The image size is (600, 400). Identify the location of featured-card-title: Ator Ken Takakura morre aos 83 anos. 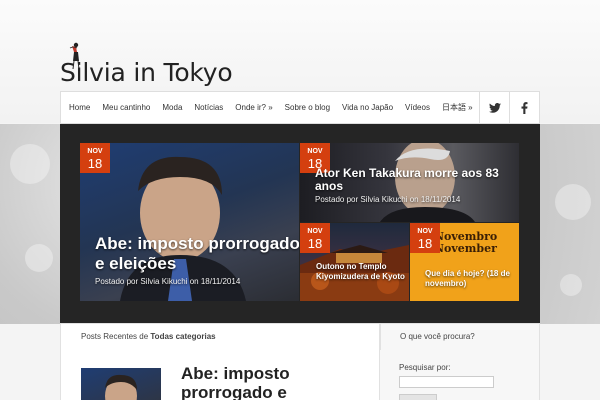
(417, 180).